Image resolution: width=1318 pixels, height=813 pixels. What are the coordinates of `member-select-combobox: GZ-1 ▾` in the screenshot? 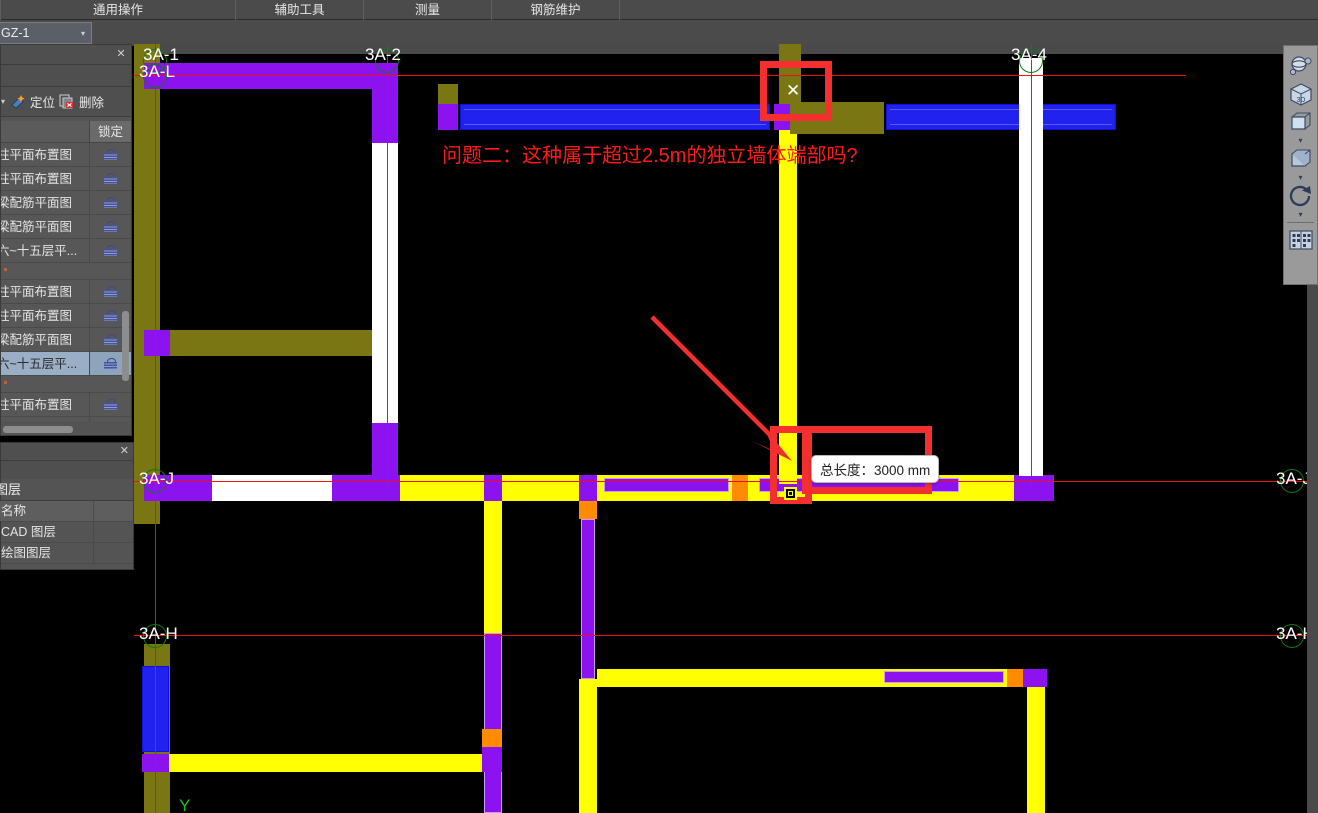 It's located at (46, 33).